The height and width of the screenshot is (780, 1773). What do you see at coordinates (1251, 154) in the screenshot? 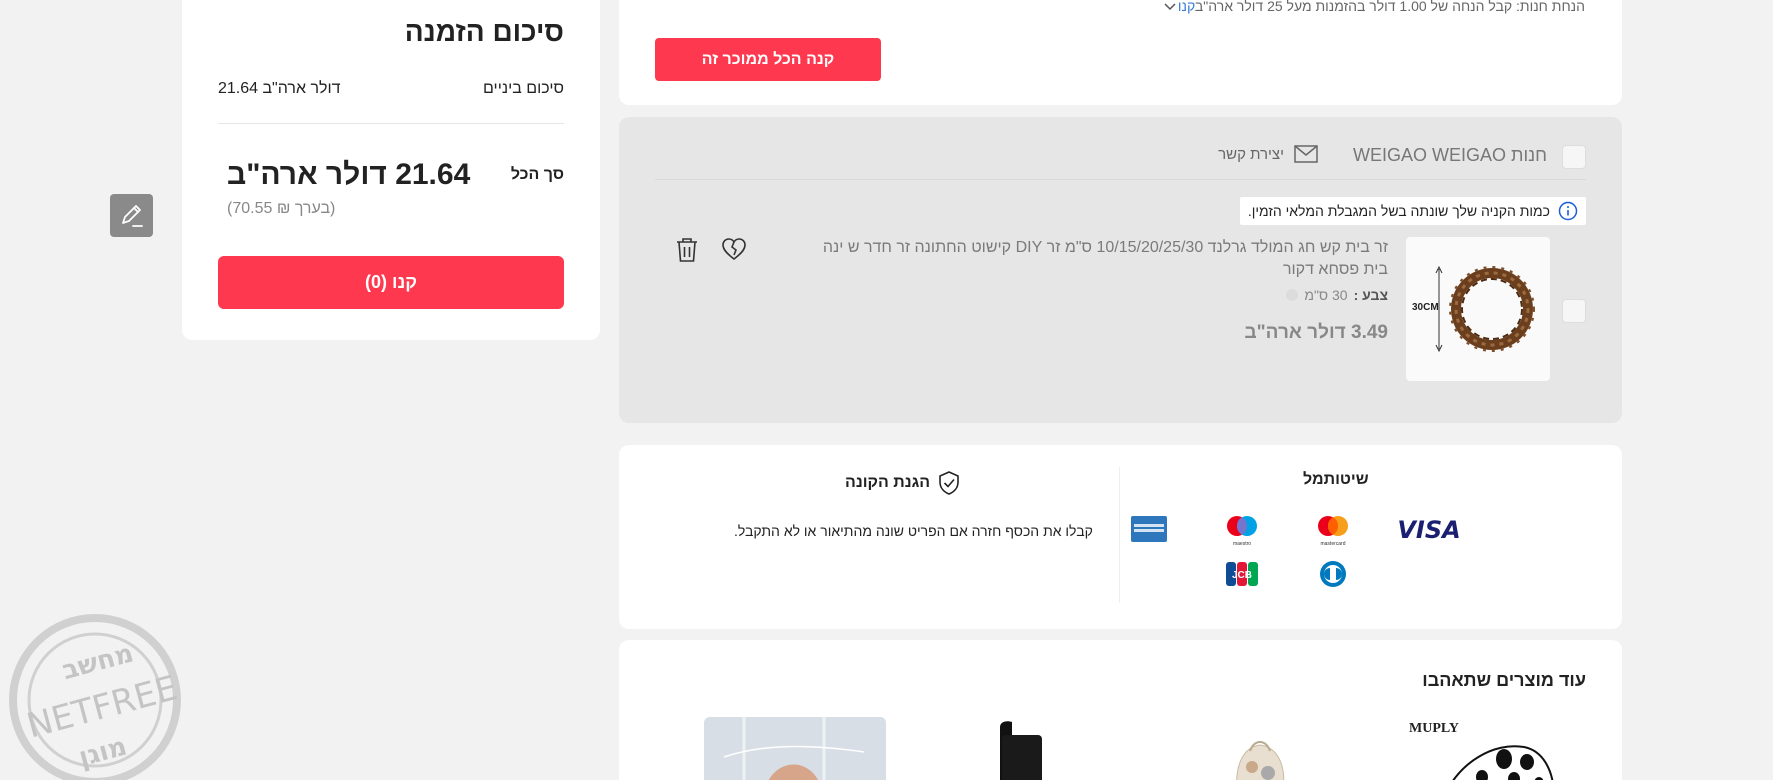
I see `contact-label: יצירת קשר` at bounding box center [1251, 154].